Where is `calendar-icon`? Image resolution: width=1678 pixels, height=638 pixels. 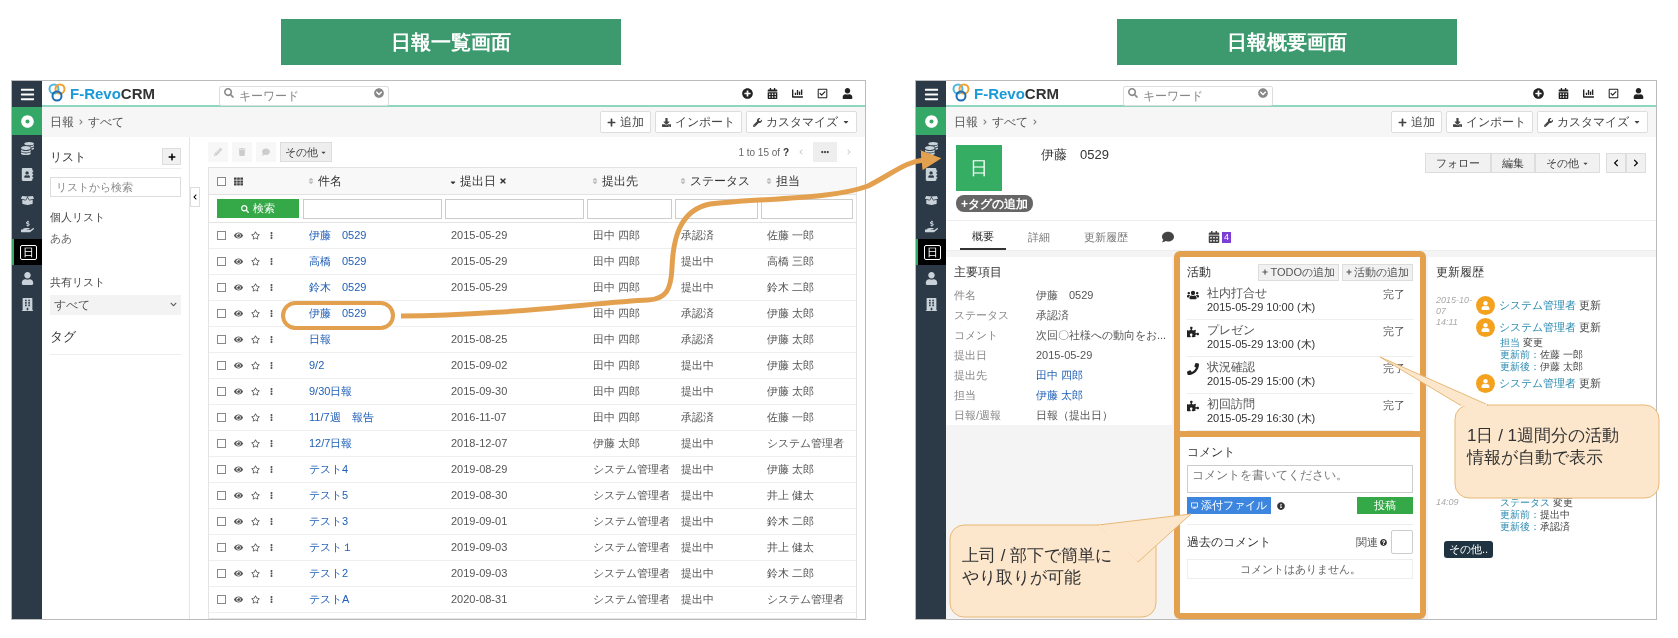
calendar-icon is located at coordinates (1563, 93).